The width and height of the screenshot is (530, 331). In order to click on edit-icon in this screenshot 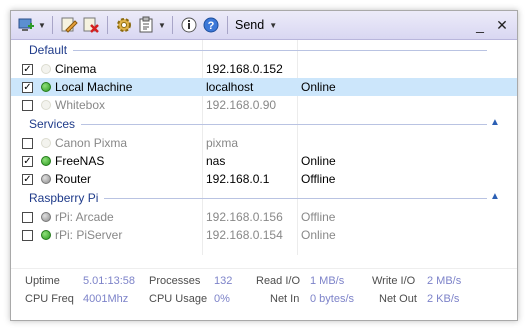, I will do `click(69, 25)`.